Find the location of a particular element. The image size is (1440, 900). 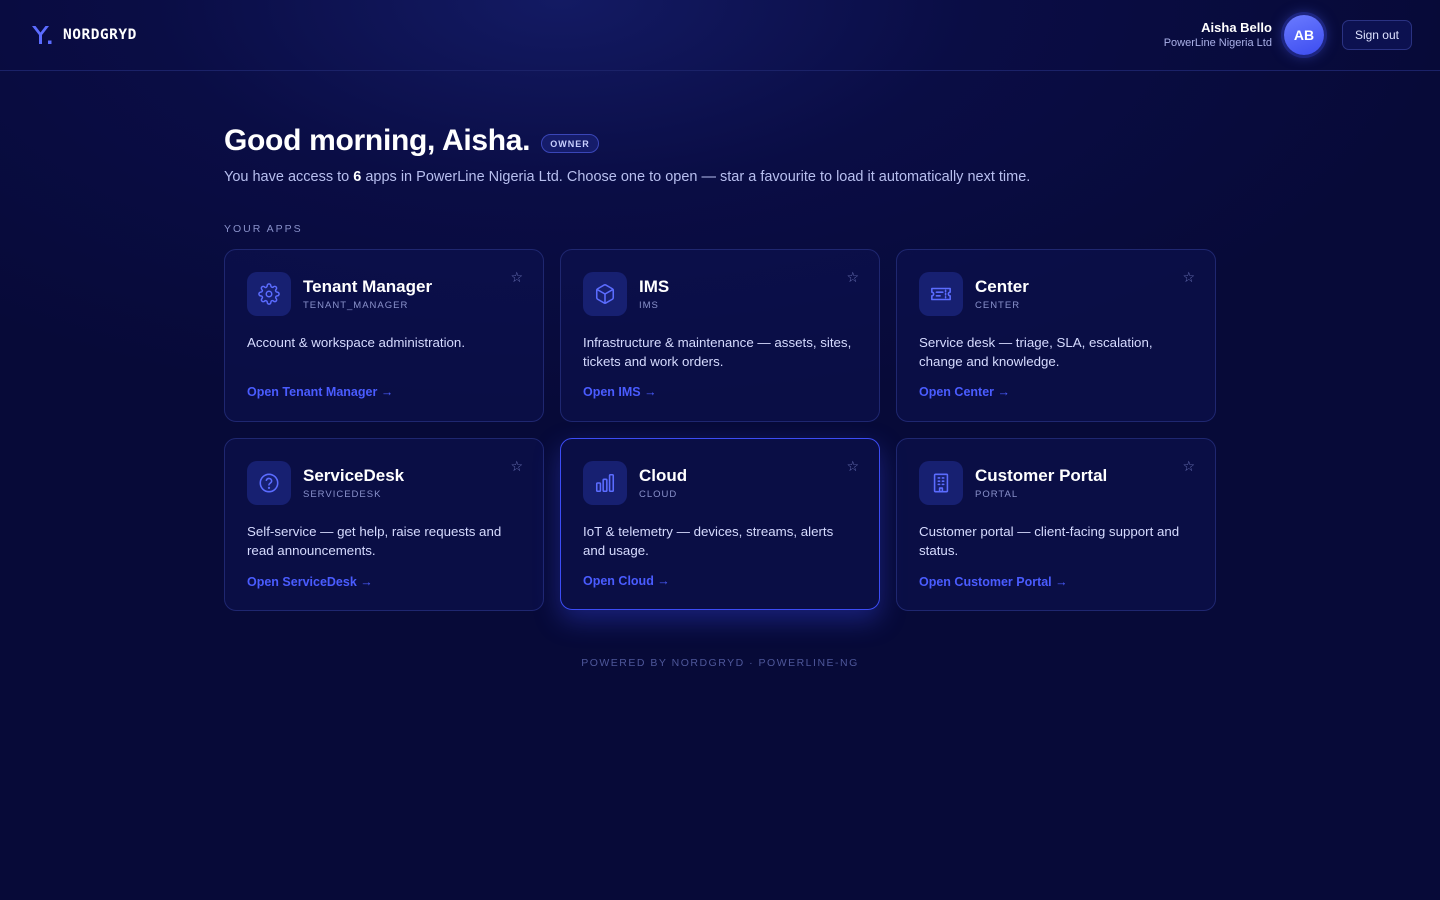

app-code: PORTAL is located at coordinates (997, 494).